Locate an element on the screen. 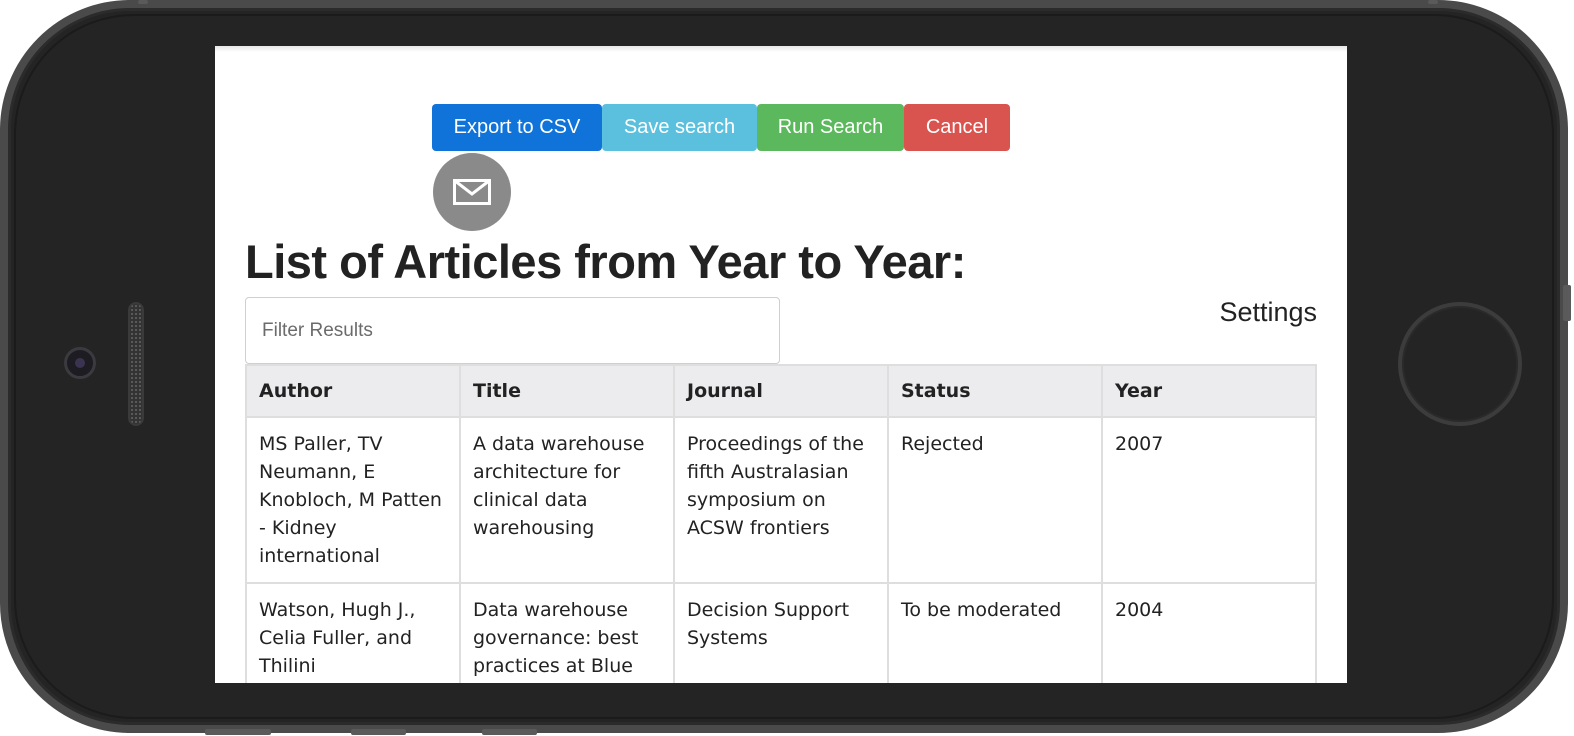  column-header-title: Title is located at coordinates (567, 391).